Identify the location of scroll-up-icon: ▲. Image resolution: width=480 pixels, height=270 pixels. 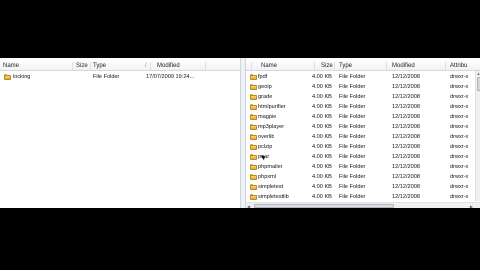
(478, 73).